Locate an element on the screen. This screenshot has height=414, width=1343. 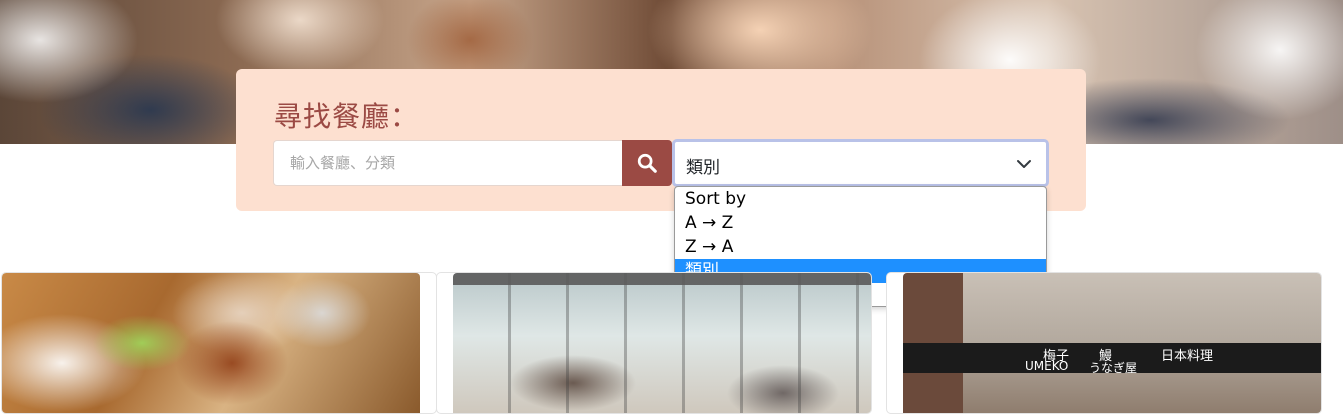
storefront-sign-brand: UMEKO is located at coordinates (1047, 366).